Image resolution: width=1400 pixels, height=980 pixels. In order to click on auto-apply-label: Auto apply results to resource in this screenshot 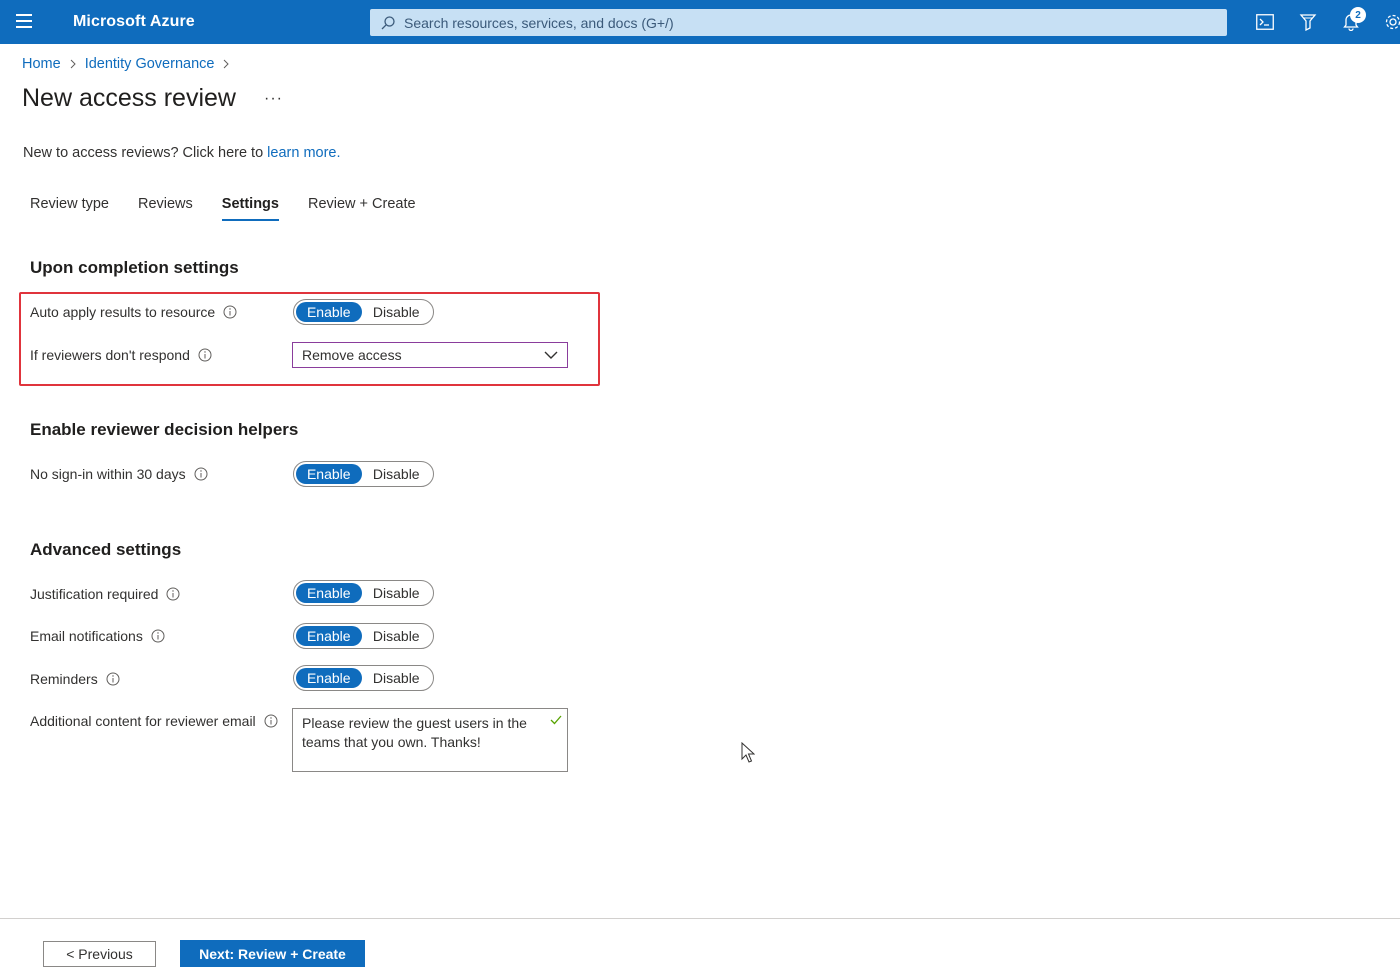, I will do `click(133, 312)`.